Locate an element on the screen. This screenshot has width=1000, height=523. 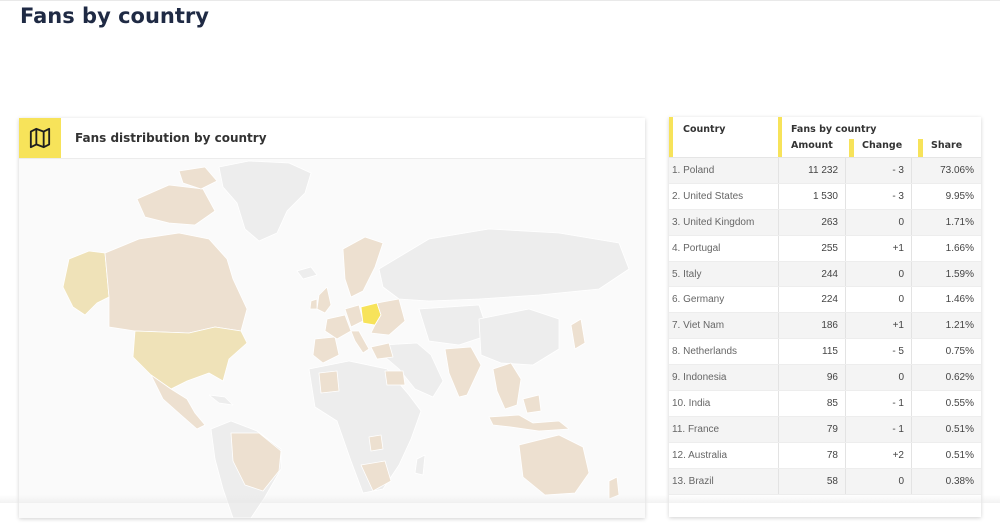
country-cell: 1. Poland is located at coordinates (693, 170).